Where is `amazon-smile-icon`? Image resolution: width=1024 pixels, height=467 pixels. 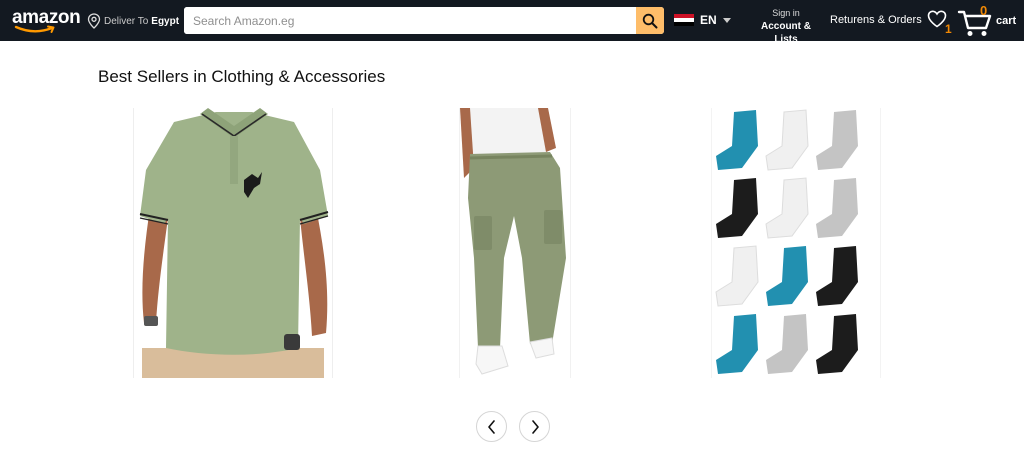
amazon-smile-icon is located at coordinates (34, 29).